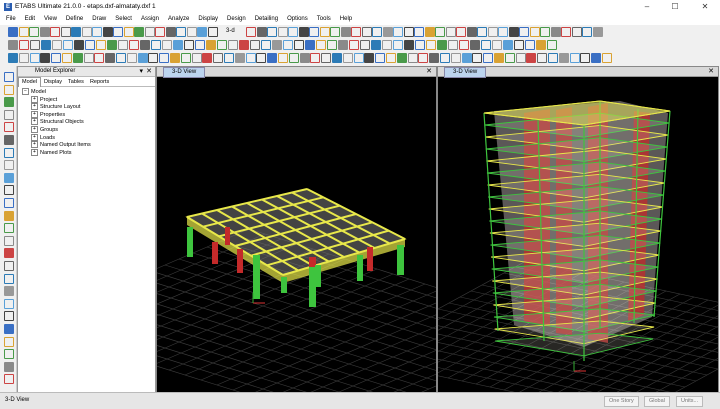 The width and height of the screenshot is (720, 409). I want to click on draw-wall-icon, so click(9, 152).